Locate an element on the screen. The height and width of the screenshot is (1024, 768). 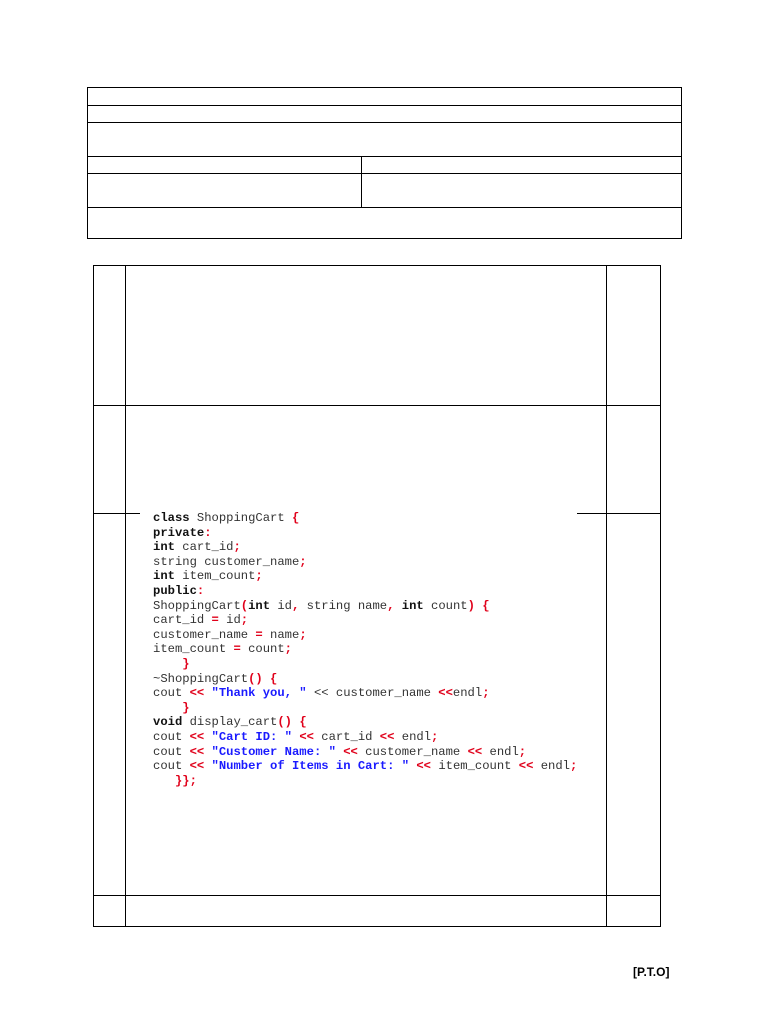
code-token: customer_name is located at coordinates (204, 634).